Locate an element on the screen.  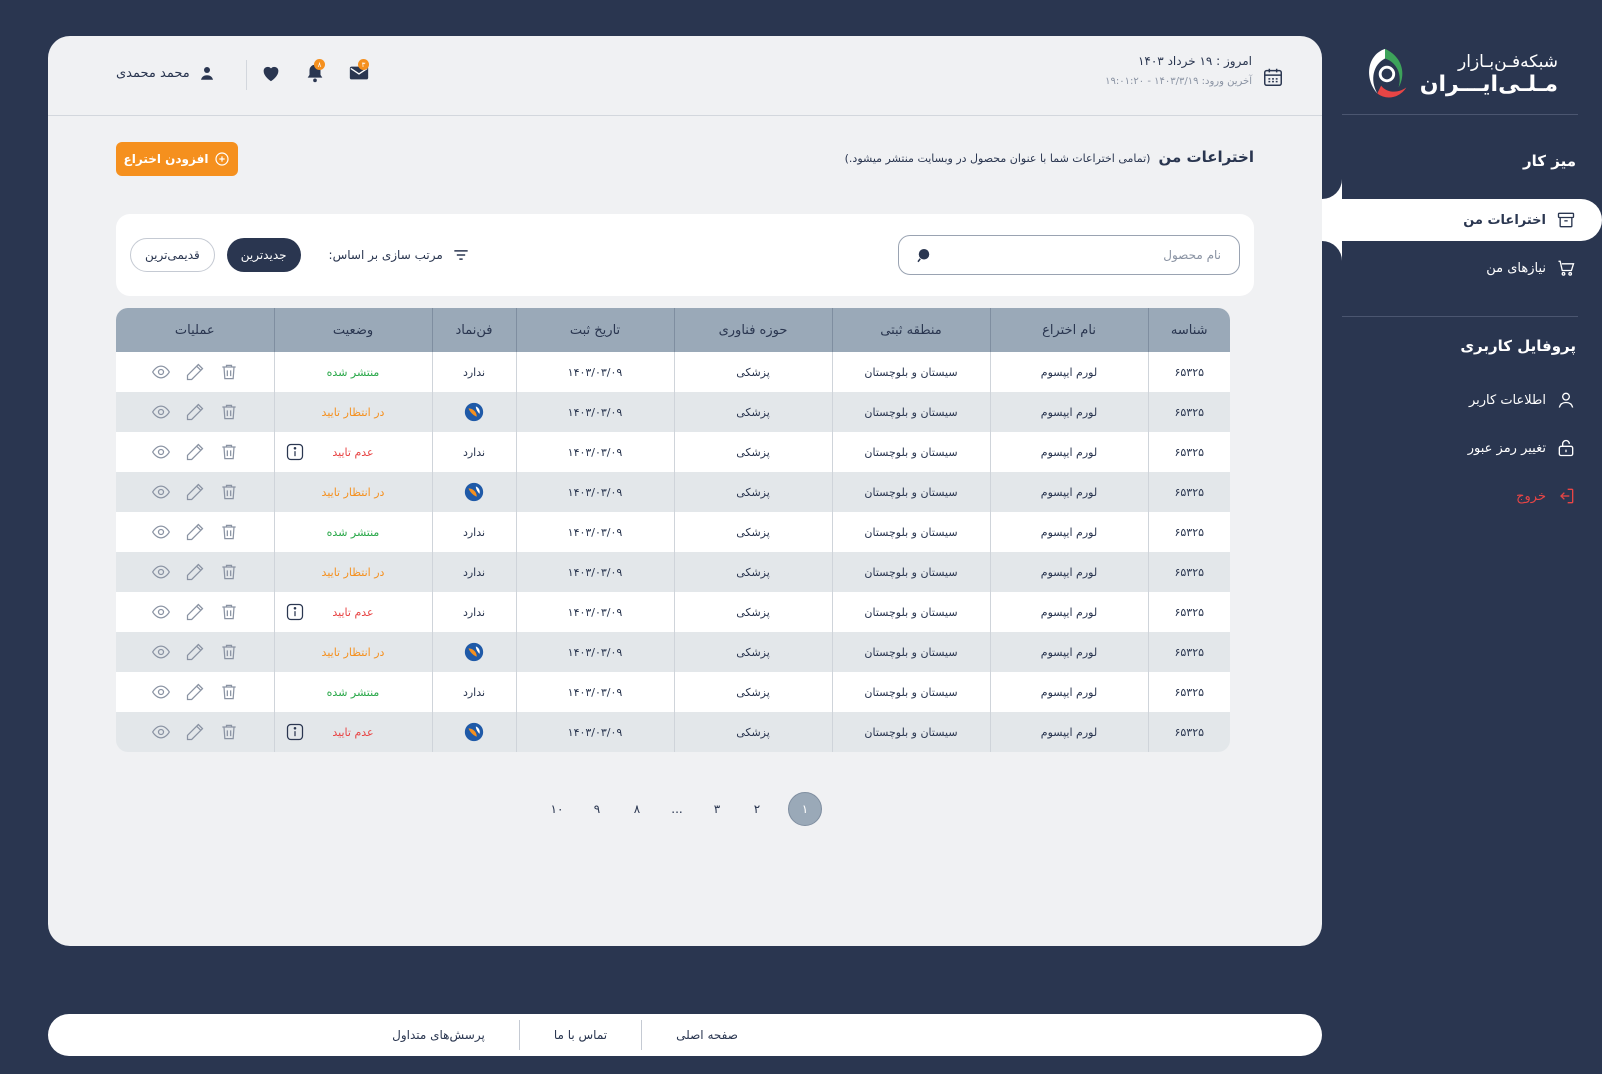
pagination-page: ۲ is located at coordinates (757, 809).